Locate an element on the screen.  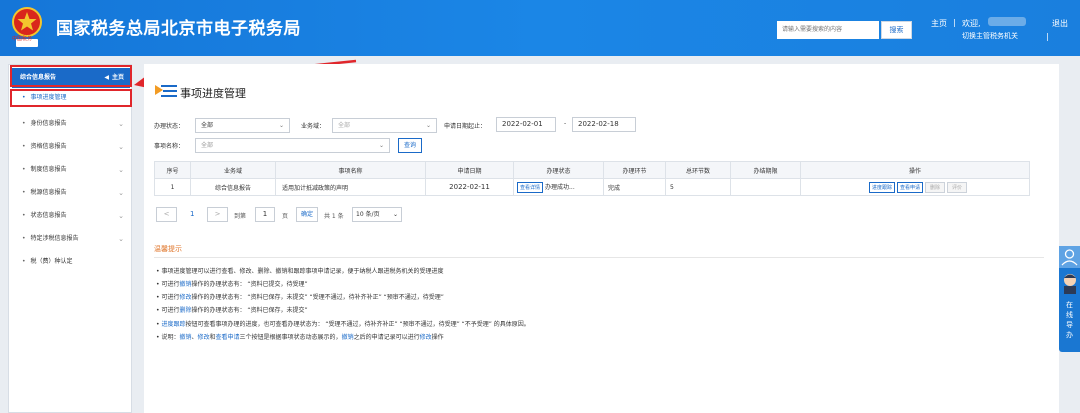
table-header-row: 序号 业务域 事项名称 申请日期 办理状态 办理环节 总环节数 办结期限 操作 is located at coordinates (592, 170).